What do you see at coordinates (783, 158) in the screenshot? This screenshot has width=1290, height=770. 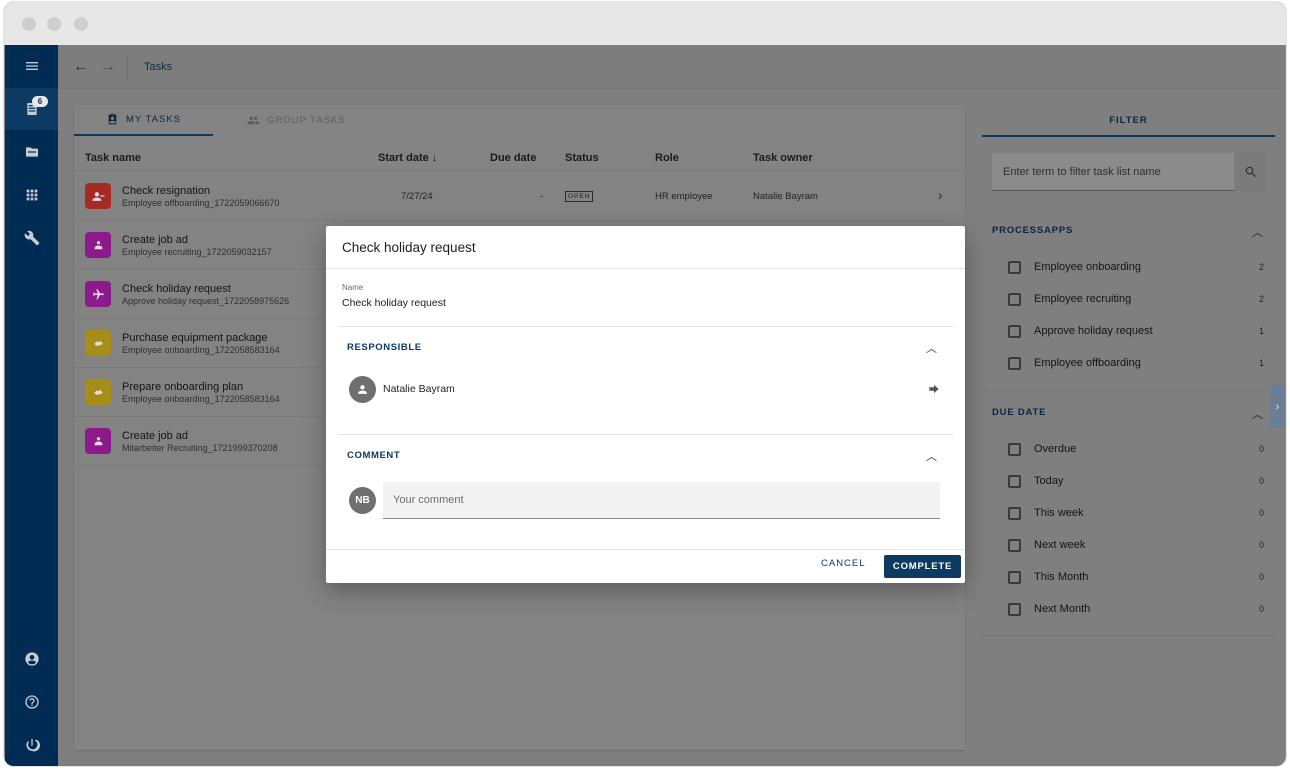 I see `col-task-owner: Task owner` at bounding box center [783, 158].